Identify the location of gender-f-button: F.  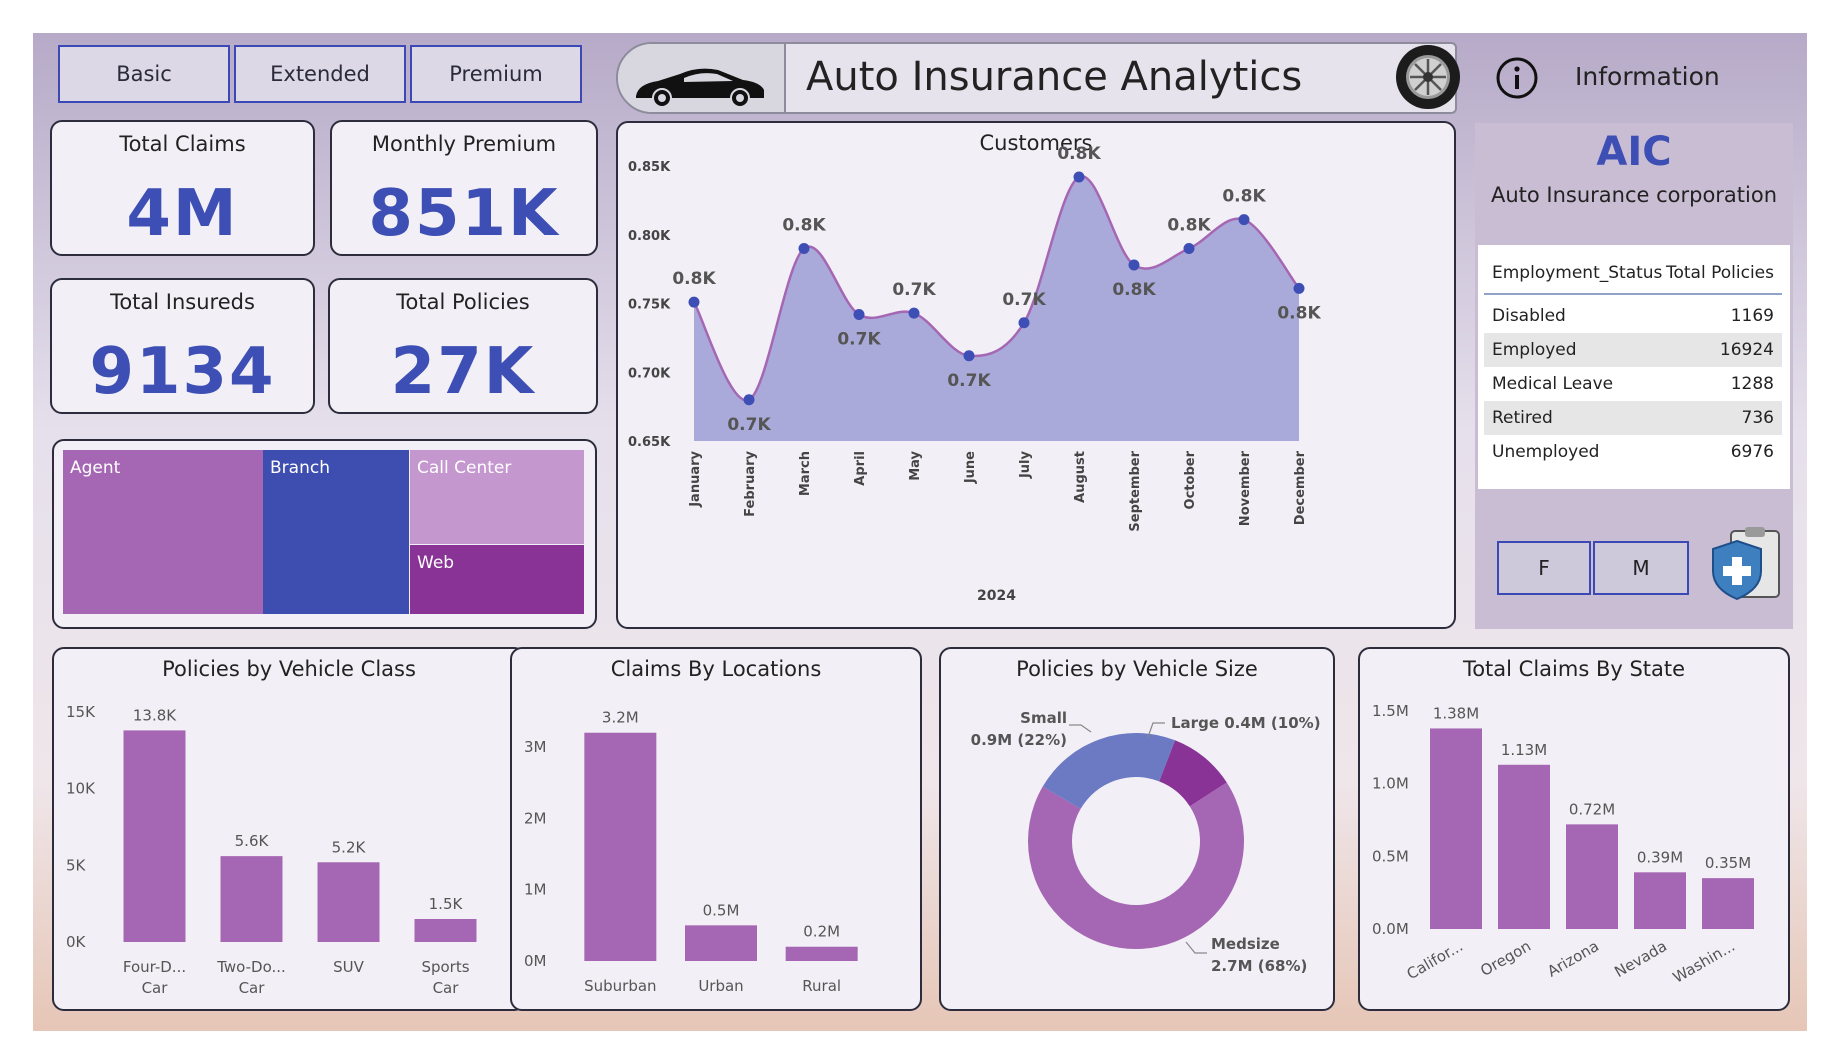
(1544, 568).